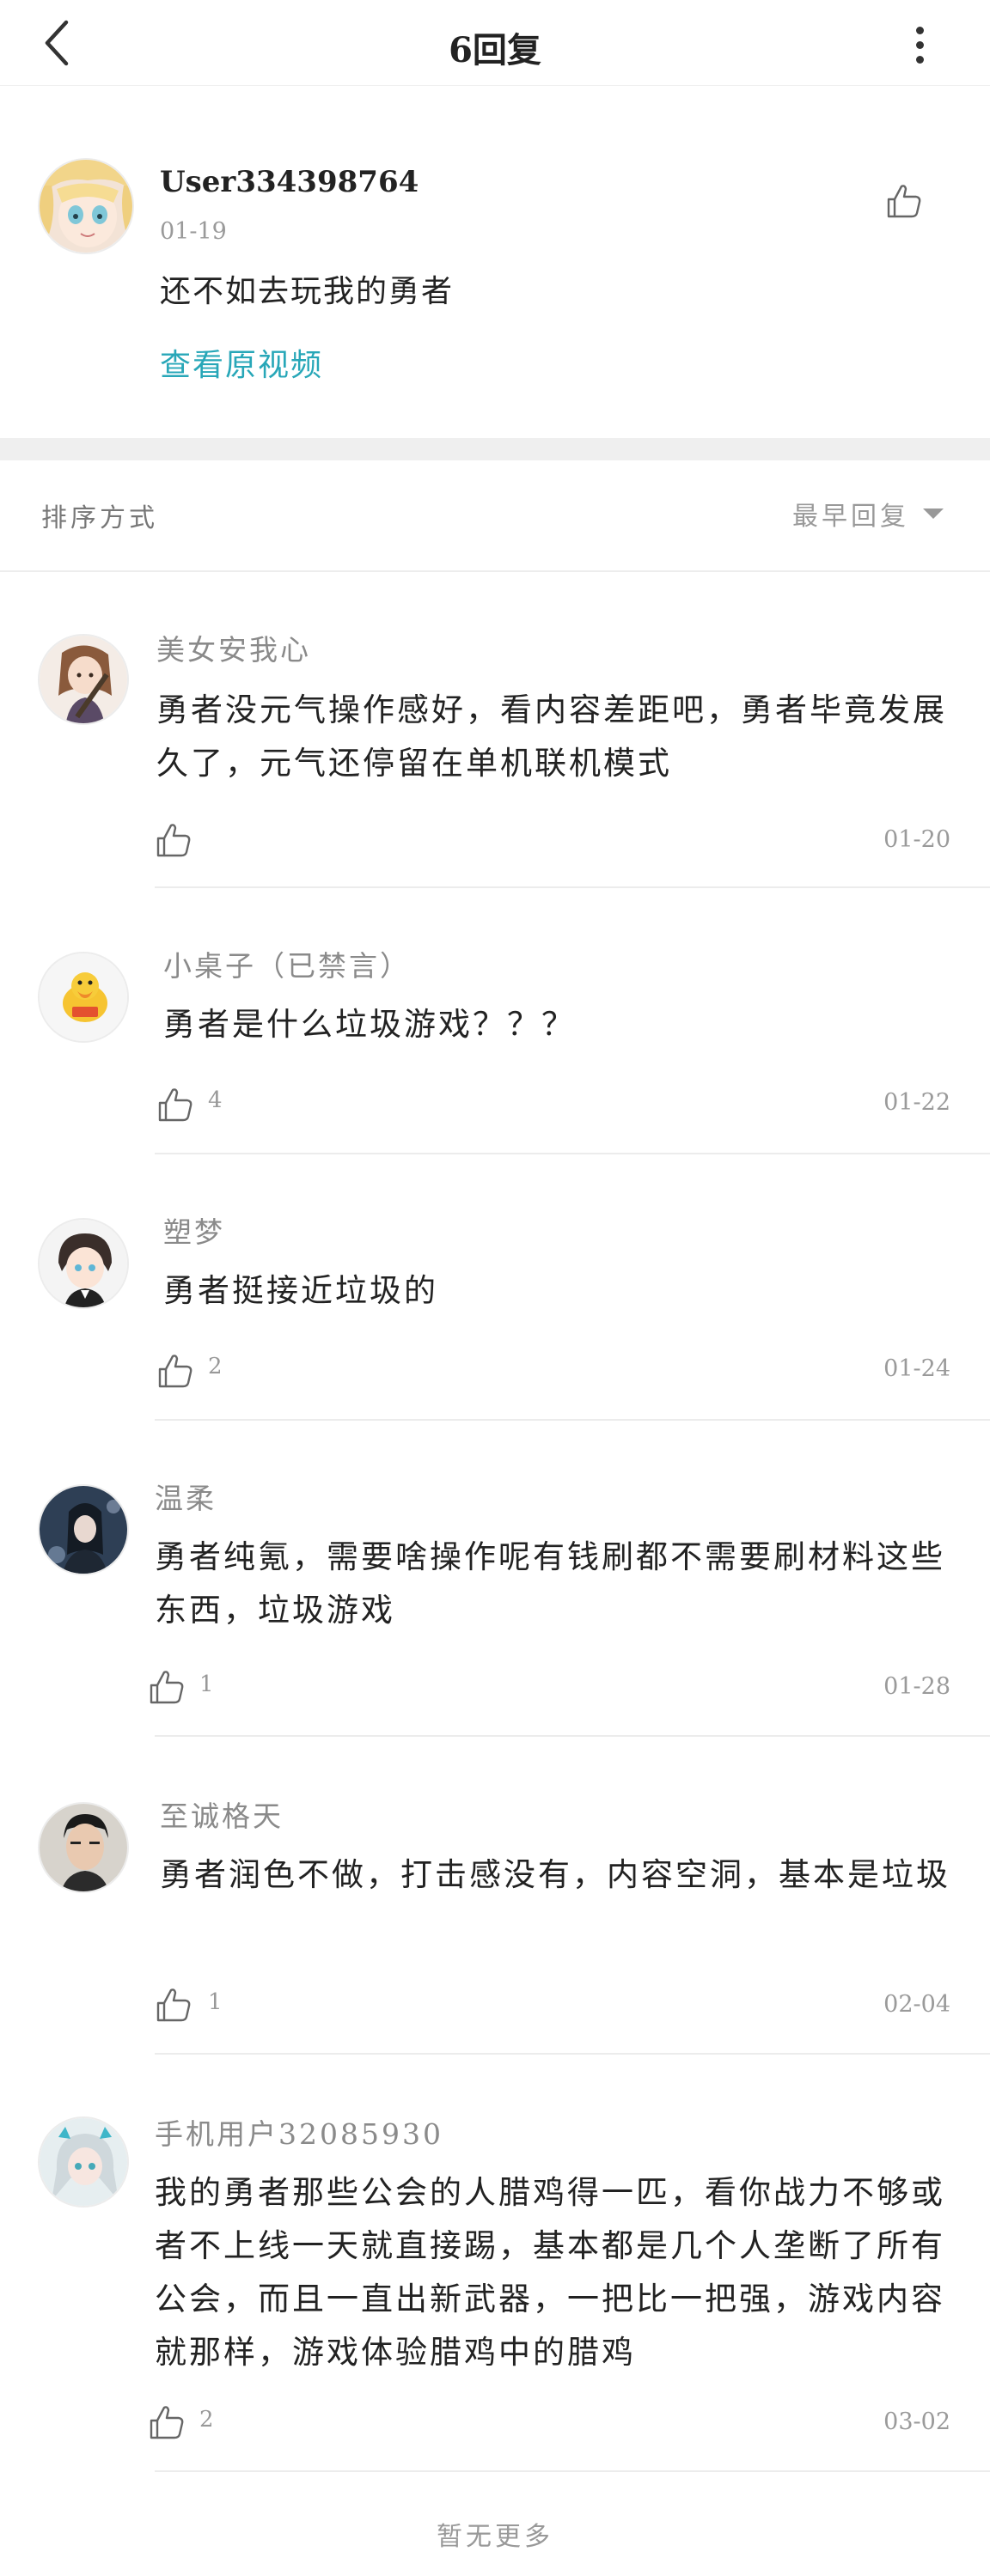  Describe the element at coordinates (194, 1230) in the screenshot. I see `reply-username: 塑梦` at that location.